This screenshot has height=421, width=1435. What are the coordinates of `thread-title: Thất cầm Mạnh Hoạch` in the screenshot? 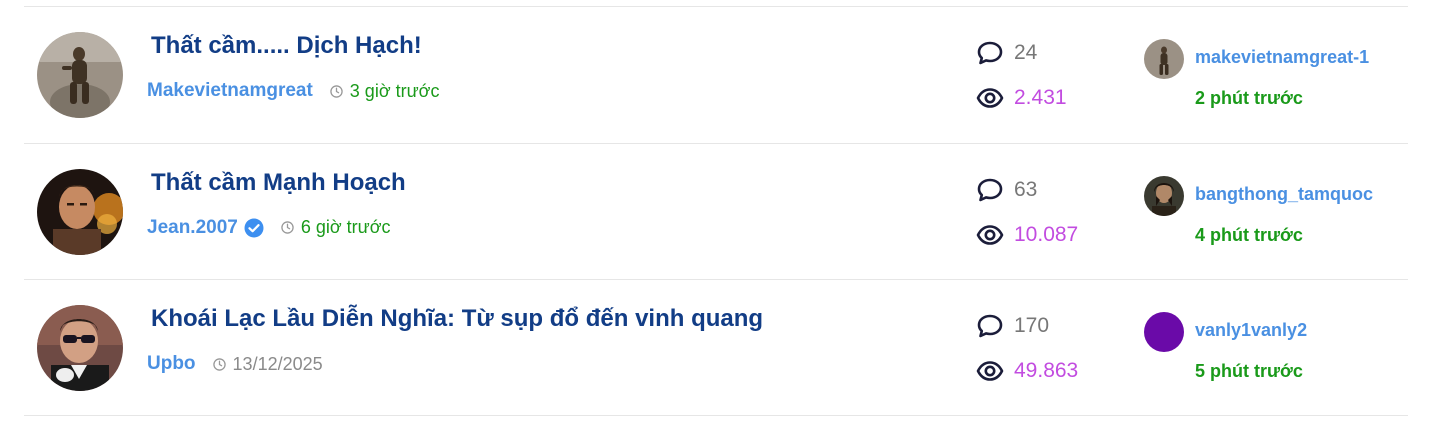 It's located at (278, 183).